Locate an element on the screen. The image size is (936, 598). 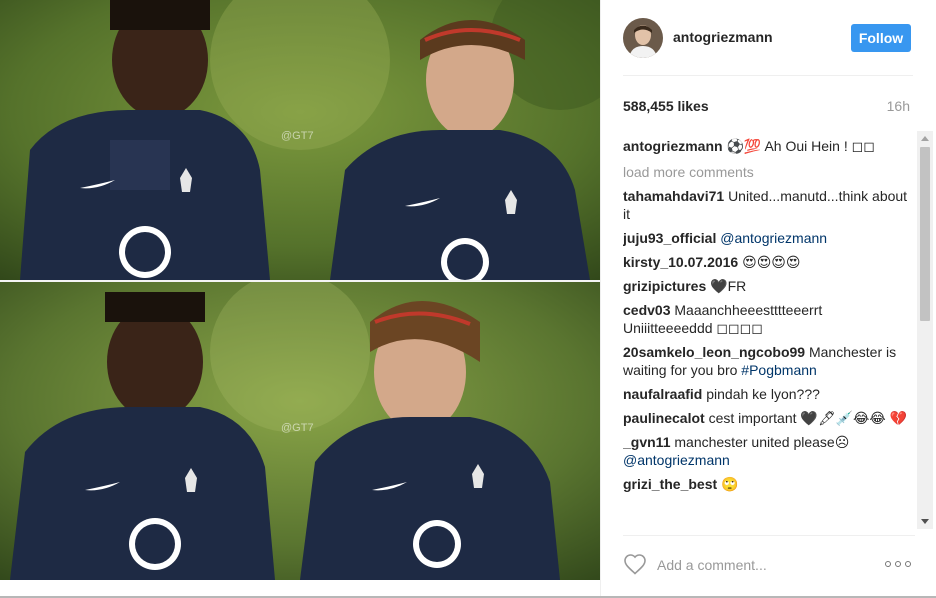
comment-username: grizipictures is located at coordinates (664, 286).